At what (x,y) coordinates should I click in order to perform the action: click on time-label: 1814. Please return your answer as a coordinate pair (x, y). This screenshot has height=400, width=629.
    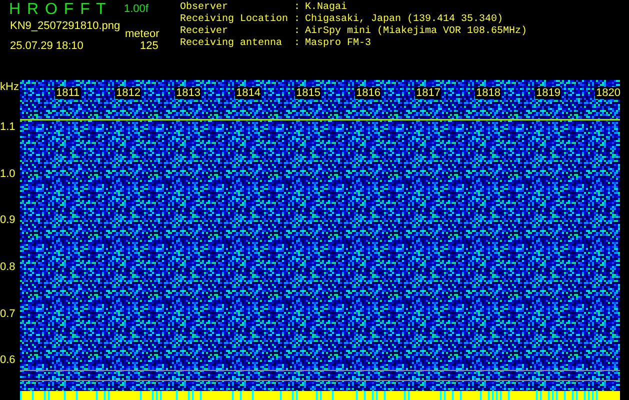
    Looking at the image, I should click on (248, 93).